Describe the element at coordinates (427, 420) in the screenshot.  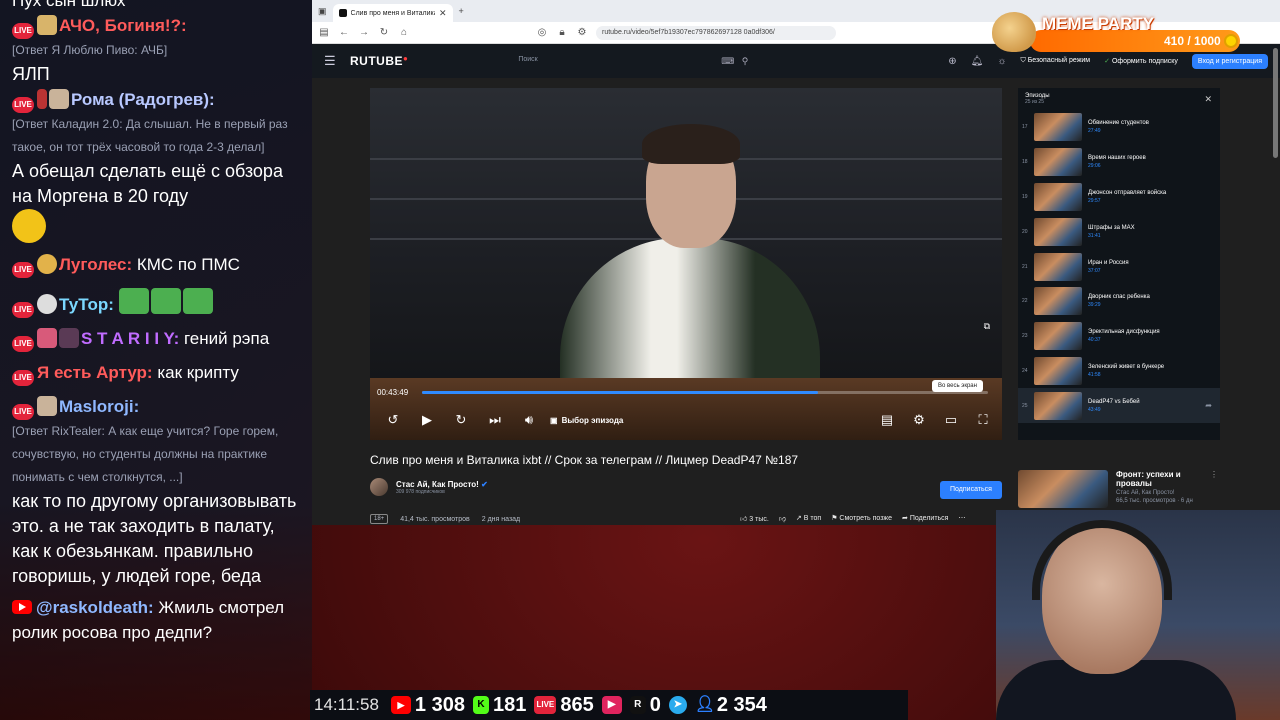
I see `play-icon: ▶` at that location.